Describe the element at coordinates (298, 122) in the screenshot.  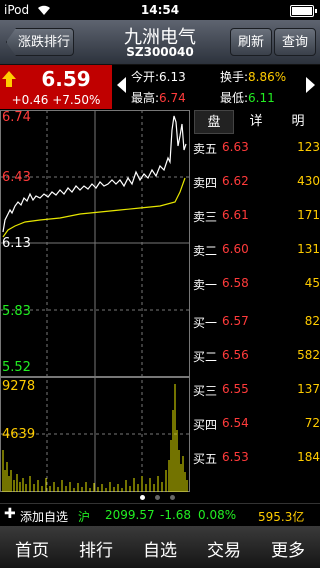
I see `tab-trades: 明` at that location.